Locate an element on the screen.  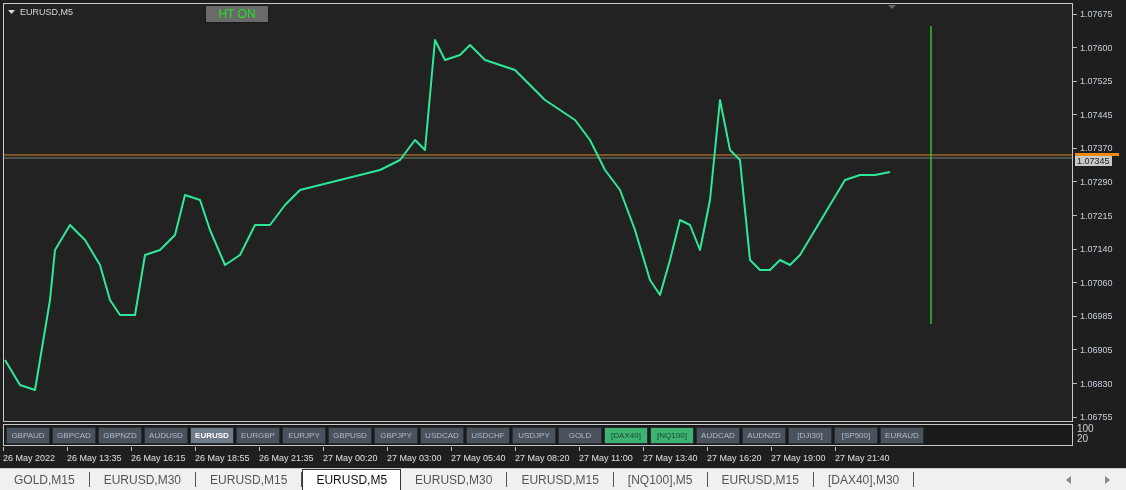
price-label: 1.06830 is located at coordinates (1096, 383).